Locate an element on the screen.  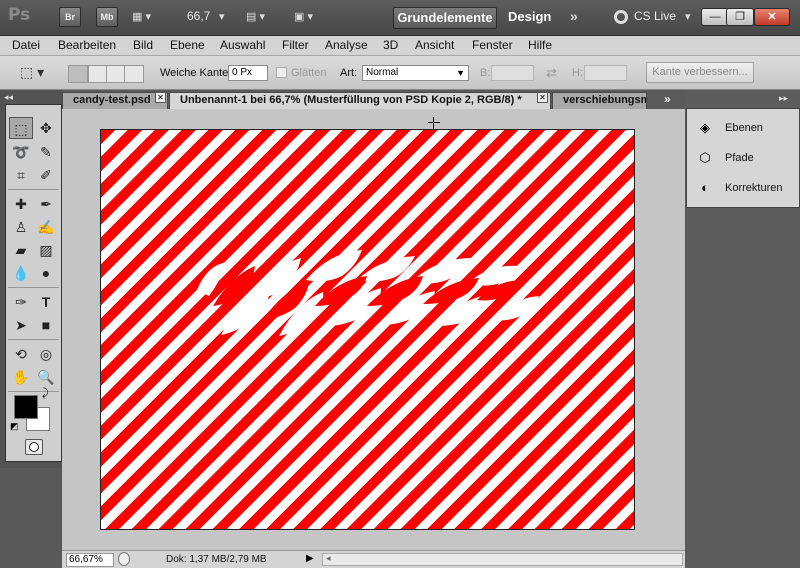
adjustments-icon: ◐ is located at coordinates (705, 187).